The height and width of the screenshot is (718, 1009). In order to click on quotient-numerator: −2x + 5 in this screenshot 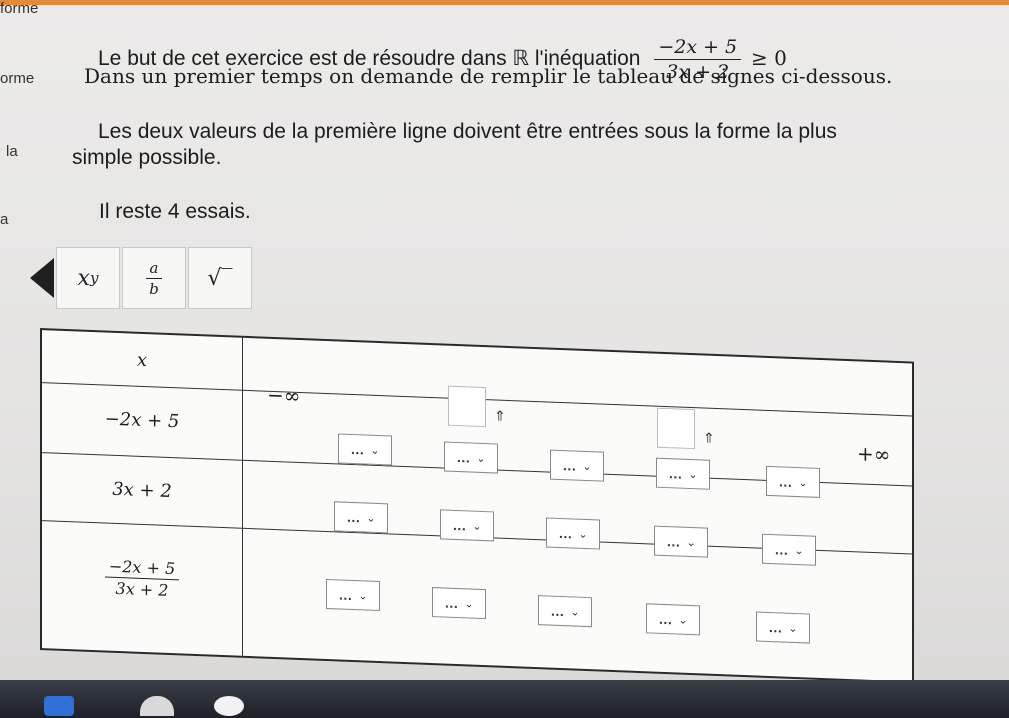, I will do `click(142, 568)`.